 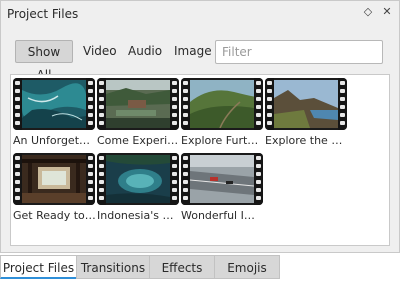 I want to click on bottom-tab-bar: Project Files Transitions Effects Emojis, so click(x=200, y=268).